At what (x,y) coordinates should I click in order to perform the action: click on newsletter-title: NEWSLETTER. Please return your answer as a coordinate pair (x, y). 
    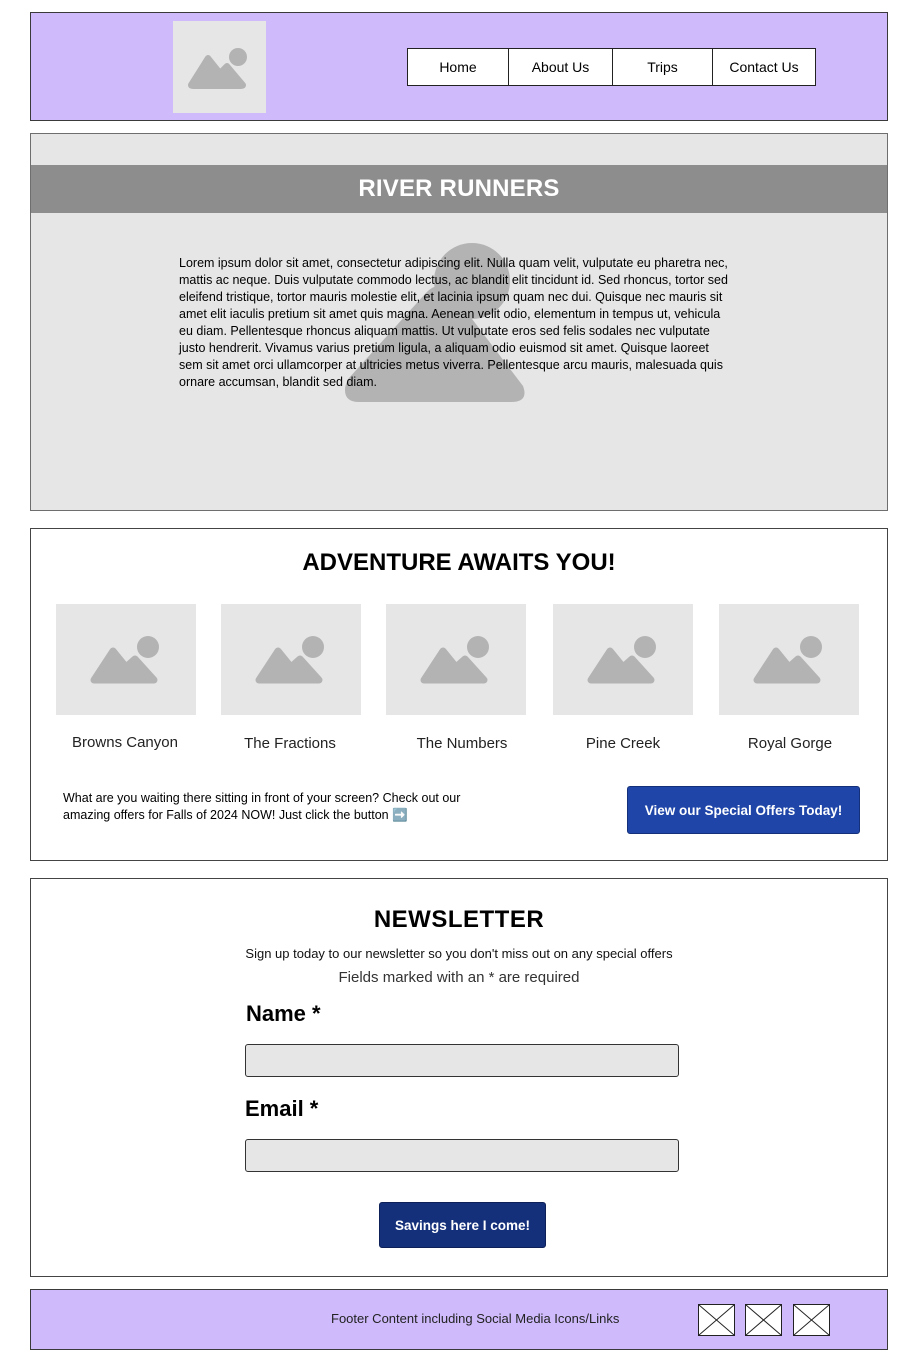
    Looking at the image, I should click on (459, 919).